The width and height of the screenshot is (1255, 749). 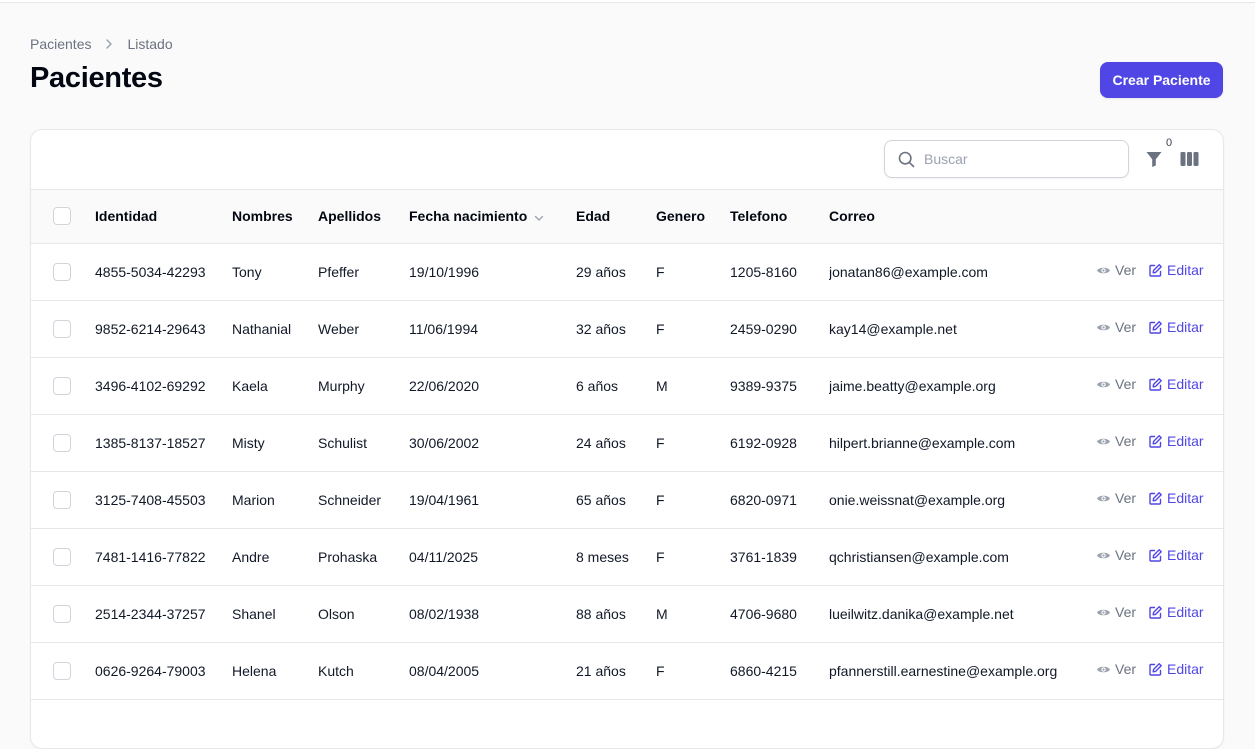 What do you see at coordinates (60, 44) in the screenshot?
I see `breadcrumb-parent-link: Pacientes` at bounding box center [60, 44].